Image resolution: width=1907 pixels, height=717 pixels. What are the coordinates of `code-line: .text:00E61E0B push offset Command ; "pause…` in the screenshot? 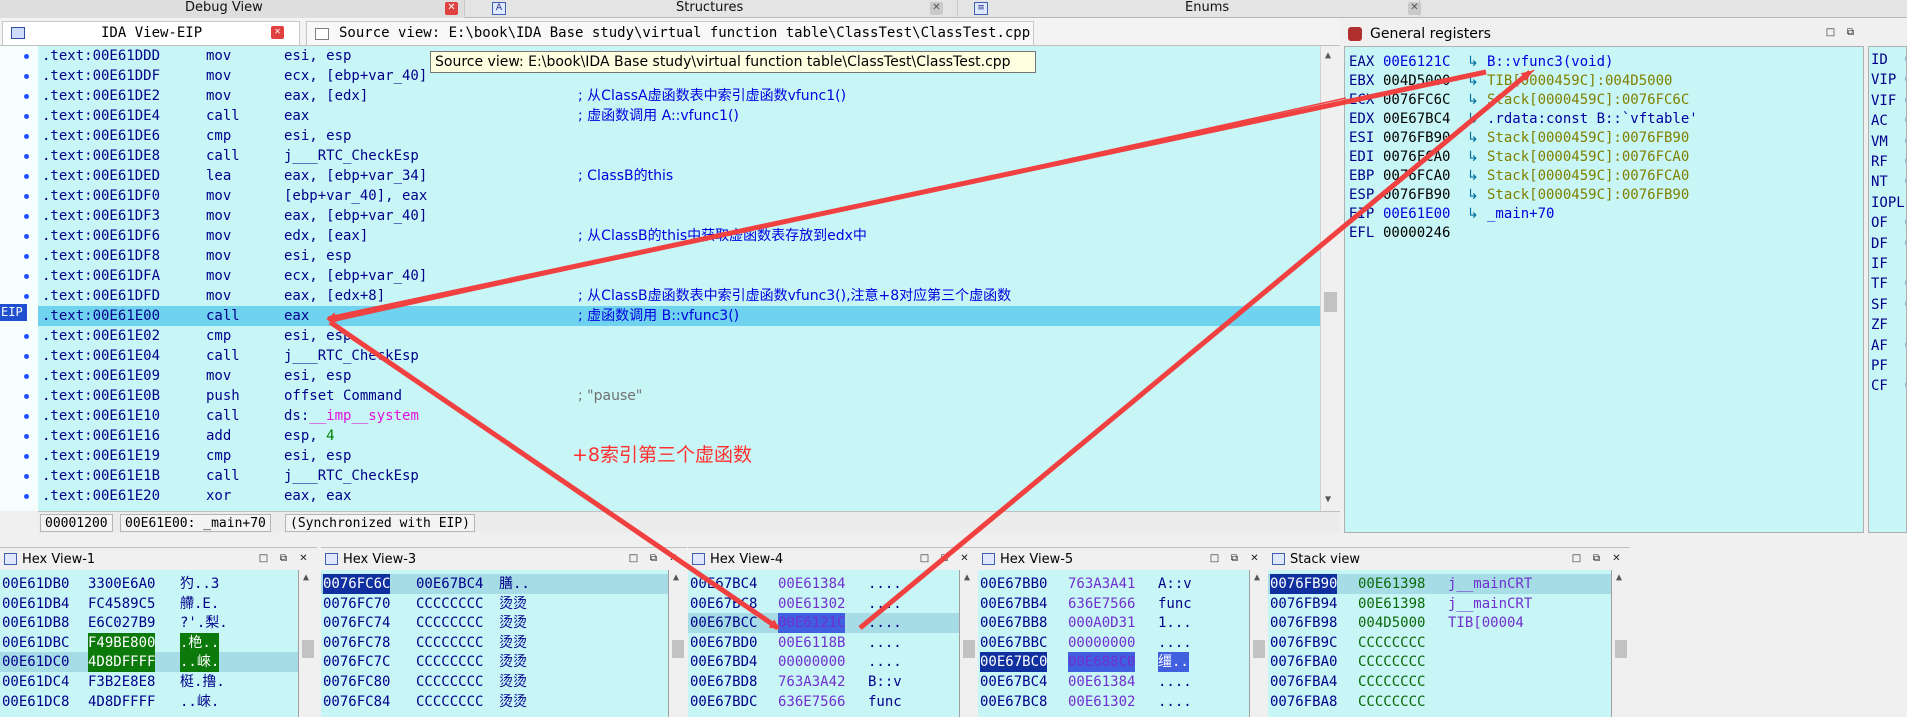 It's located at (679, 396).